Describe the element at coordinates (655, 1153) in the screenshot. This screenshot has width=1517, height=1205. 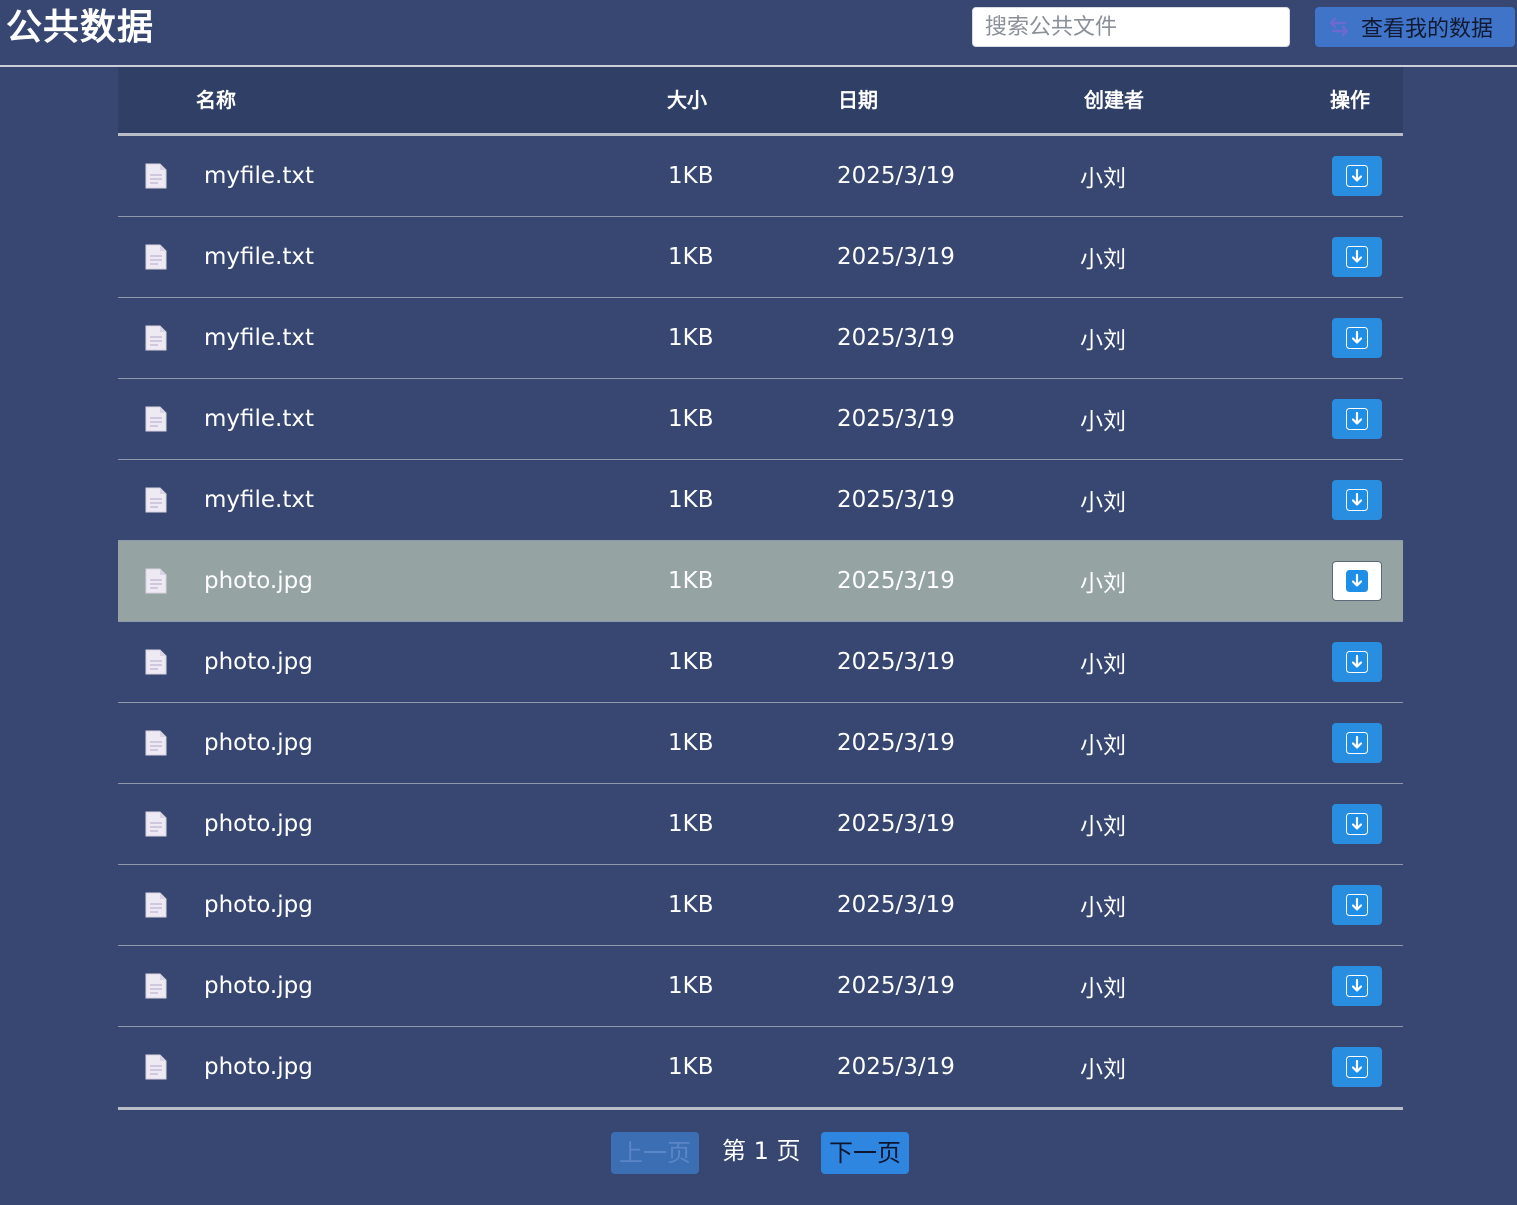
I see `prev-page-button: 上一页` at that location.